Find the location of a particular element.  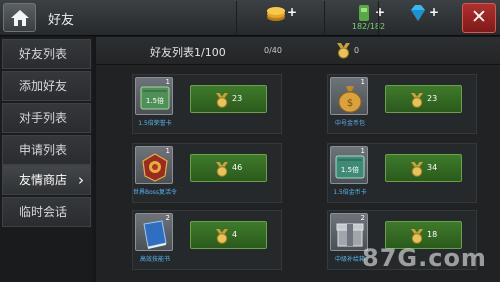

sidebar-item-label: 添加好友 is located at coordinates (43, 86).